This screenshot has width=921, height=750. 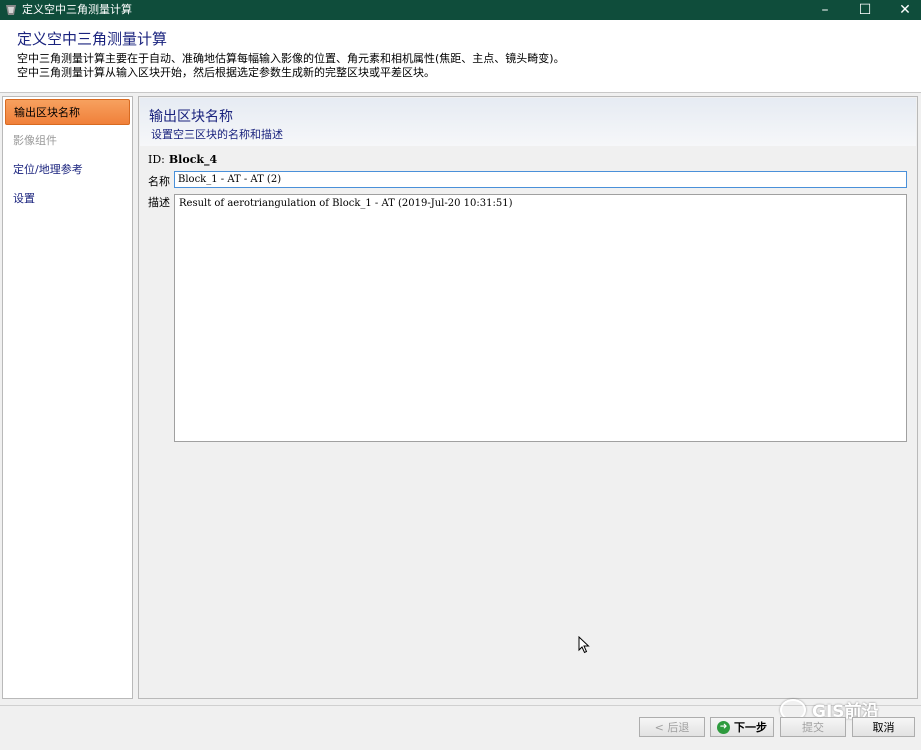 What do you see at coordinates (92, 39) in the screenshot?
I see `dialog-title: 定义空中三角测量计算` at bounding box center [92, 39].